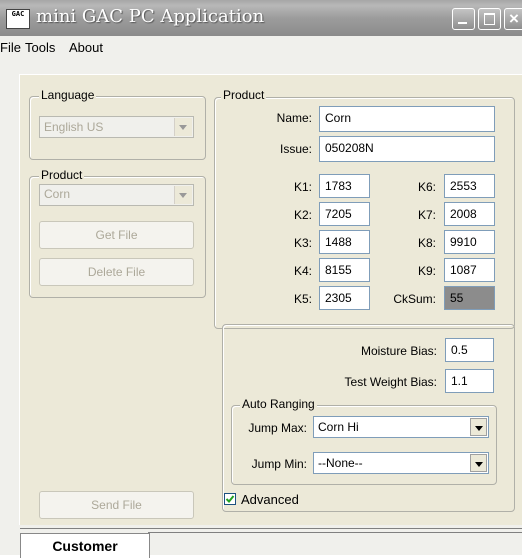 This screenshot has width=522, height=558. What do you see at coordinates (271, 528) in the screenshot?
I see `tab-strip-line` at bounding box center [271, 528].